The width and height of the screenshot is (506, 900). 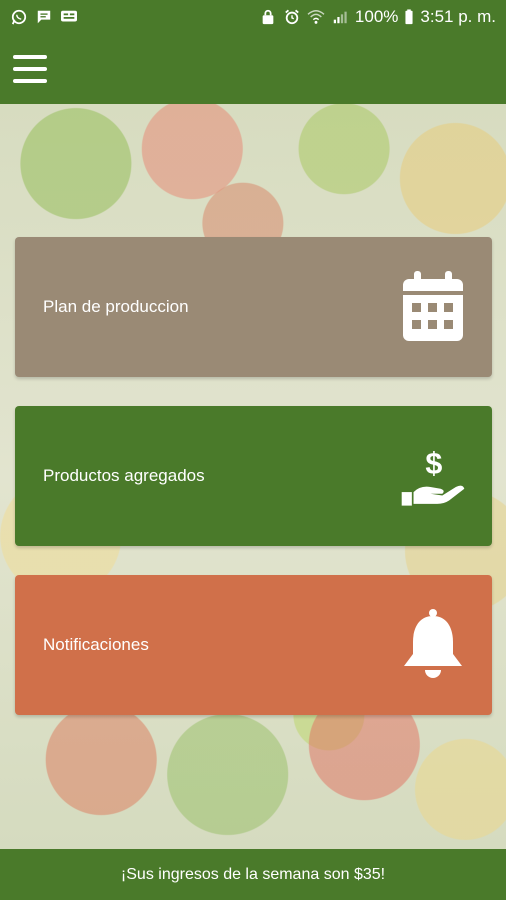 I want to click on plan-produccion-label: Plan de produccion, so click(x=116, y=306).